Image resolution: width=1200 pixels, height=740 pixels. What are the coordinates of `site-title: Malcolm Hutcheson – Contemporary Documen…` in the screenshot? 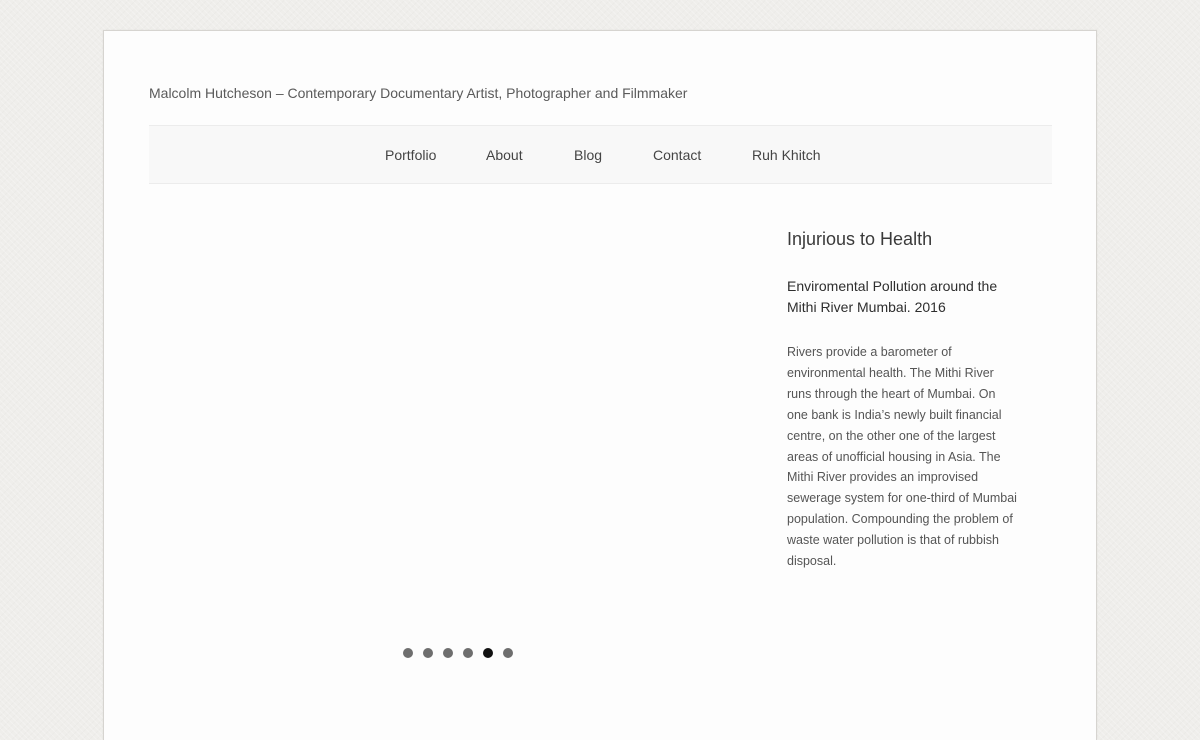 It's located at (418, 93).